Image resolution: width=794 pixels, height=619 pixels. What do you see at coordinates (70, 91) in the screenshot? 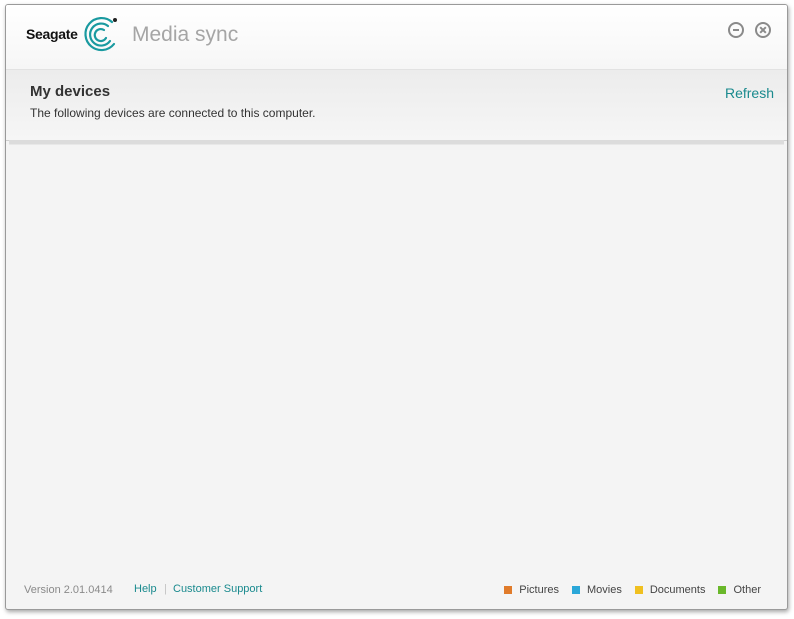
I see `page-title: My devices` at bounding box center [70, 91].